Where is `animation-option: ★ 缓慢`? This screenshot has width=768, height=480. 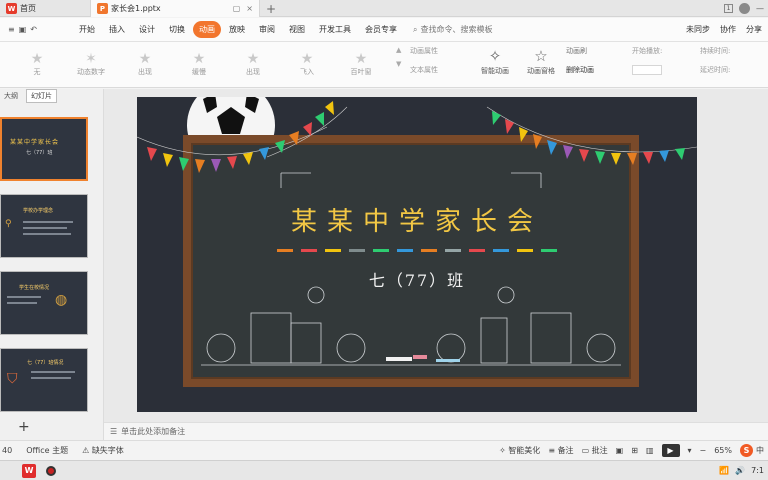
animation-option: ★ 缓慢 is located at coordinates (199, 64).